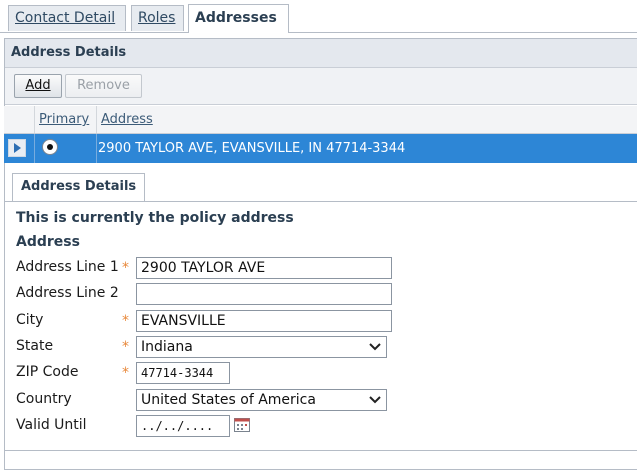 This screenshot has width=637, height=470. Describe the element at coordinates (67, 267) in the screenshot. I see `address-line1-label: Address Line 1` at that location.